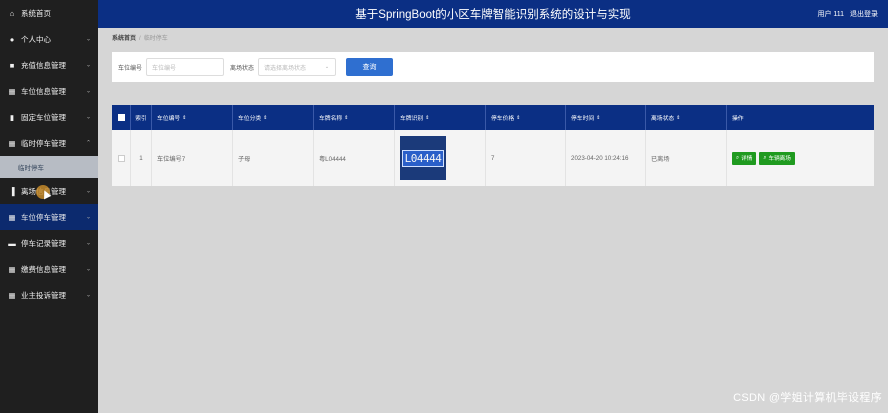  I want to click on book-icon: ▮, so click(12, 117).